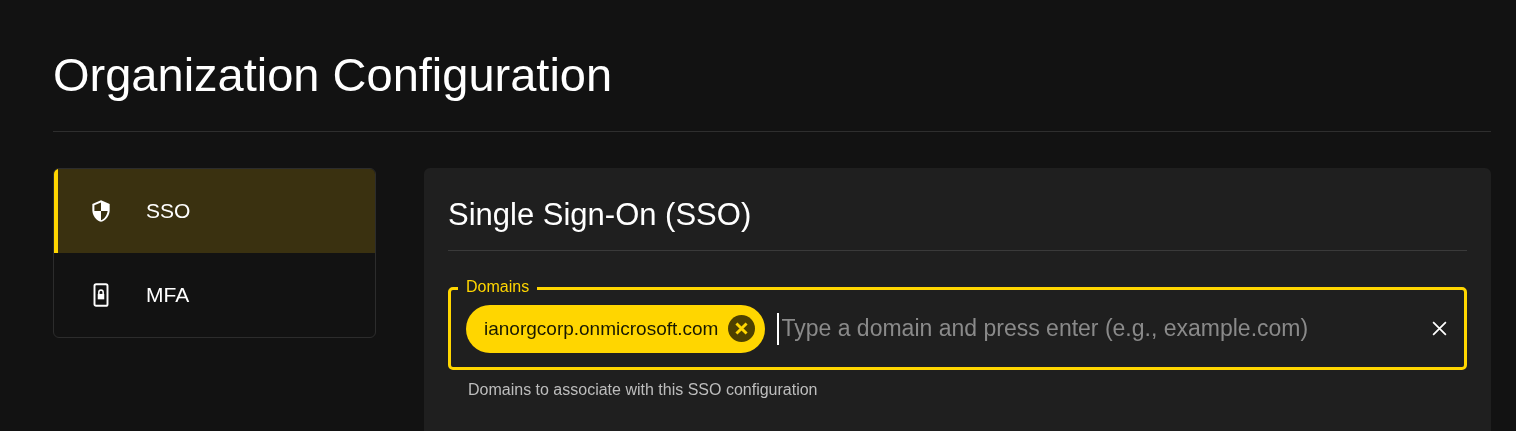  I want to click on sidebar-item: SSO, so click(214, 211).